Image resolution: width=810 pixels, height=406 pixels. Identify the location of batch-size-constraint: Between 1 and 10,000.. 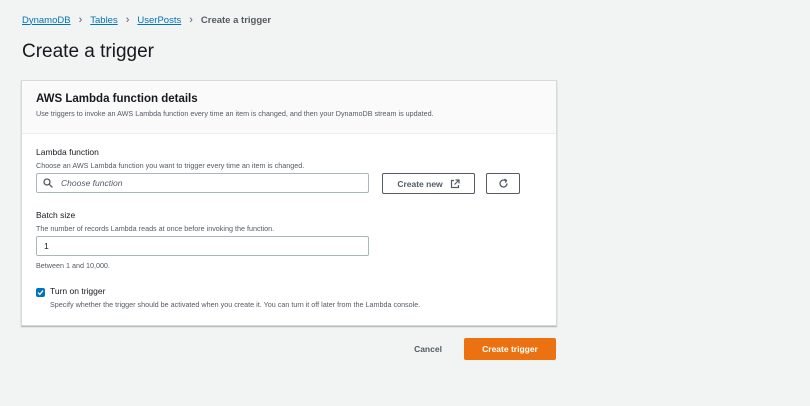
(73, 265).